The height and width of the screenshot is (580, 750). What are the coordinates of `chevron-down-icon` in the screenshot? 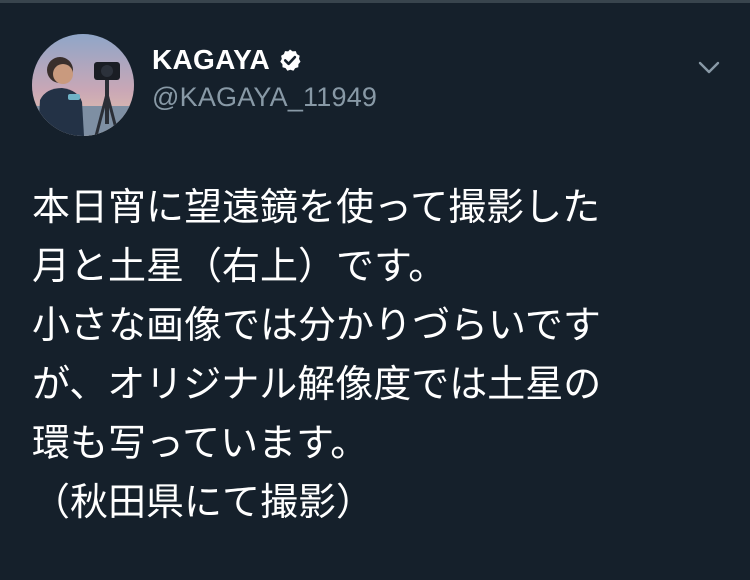 It's located at (709, 67).